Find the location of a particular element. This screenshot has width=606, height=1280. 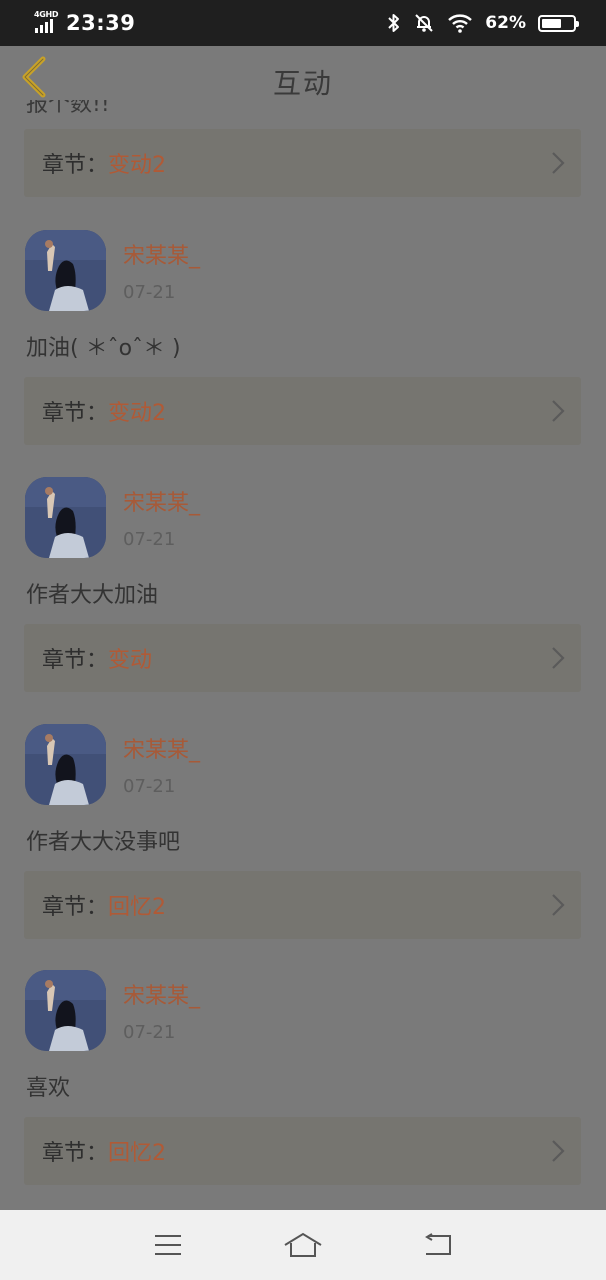

bell-muted-icon is located at coordinates (424, 23).